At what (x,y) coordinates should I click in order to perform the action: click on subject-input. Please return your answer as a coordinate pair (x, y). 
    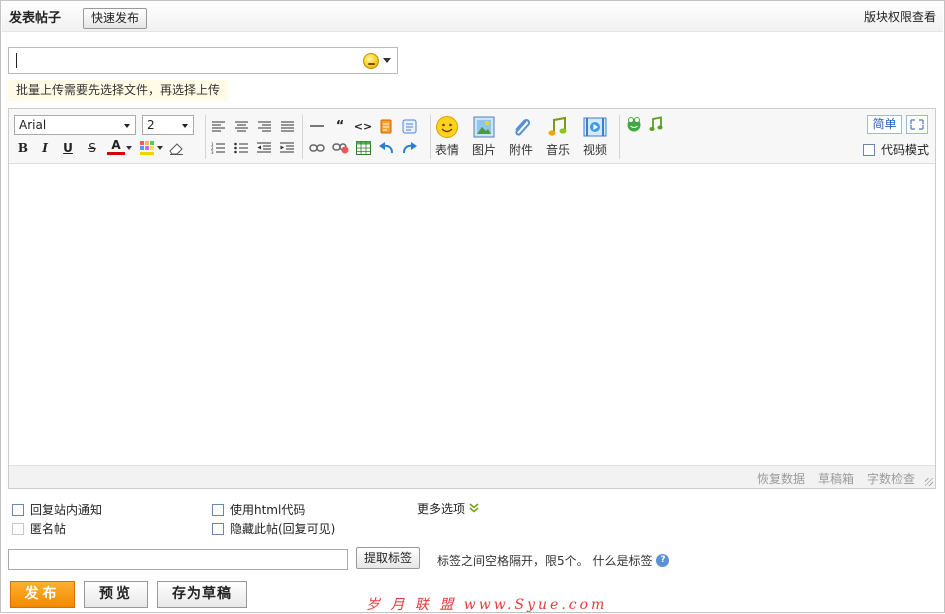
    Looking at the image, I should click on (203, 60).